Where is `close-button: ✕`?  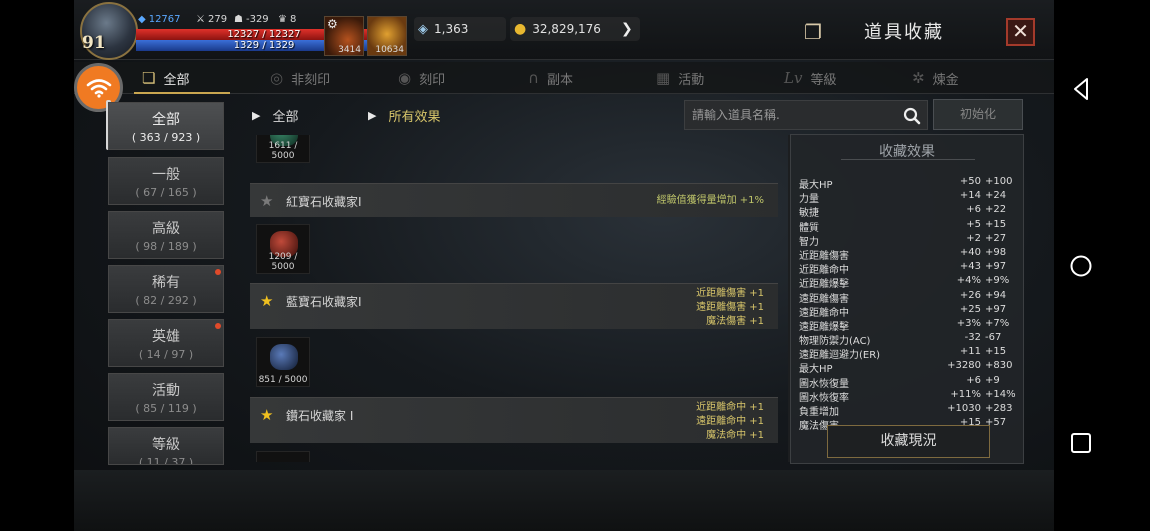
close-button: ✕ is located at coordinates (1020, 32).